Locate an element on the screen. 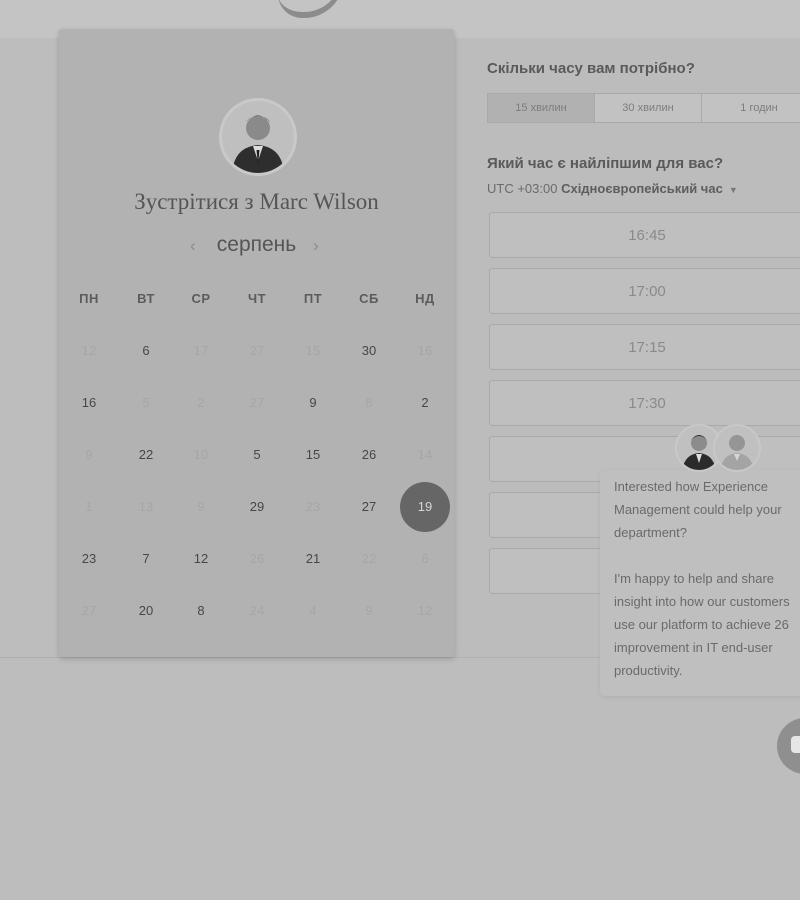 The height and width of the screenshot is (900, 800). calendar-day: 22 is located at coordinates (146, 455).